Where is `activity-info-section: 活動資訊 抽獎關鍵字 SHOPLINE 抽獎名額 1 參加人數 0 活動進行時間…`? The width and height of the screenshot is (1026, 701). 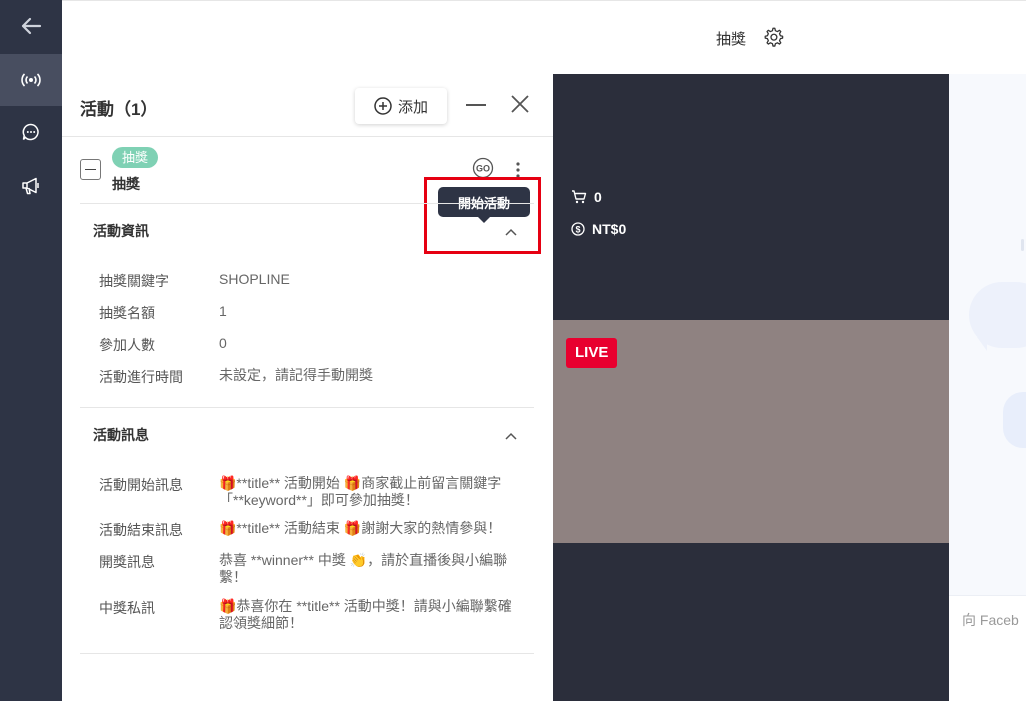 activity-info-section: 活動資訊 抽獎關鍵字 SHOPLINE 抽獎名額 1 參加人數 0 活動進行時間… is located at coordinates (307, 305).